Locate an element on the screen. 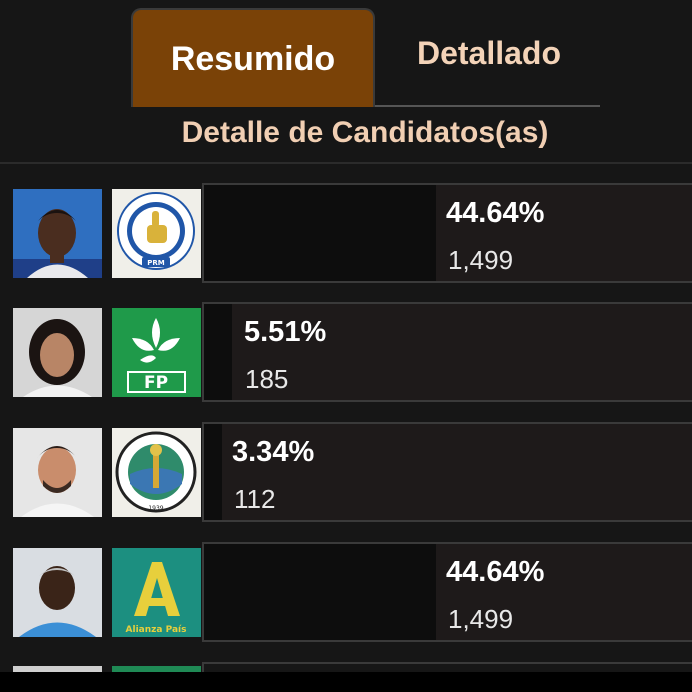 This screenshot has height=692, width=692. tab-divider is located at coordinates (487, 106).